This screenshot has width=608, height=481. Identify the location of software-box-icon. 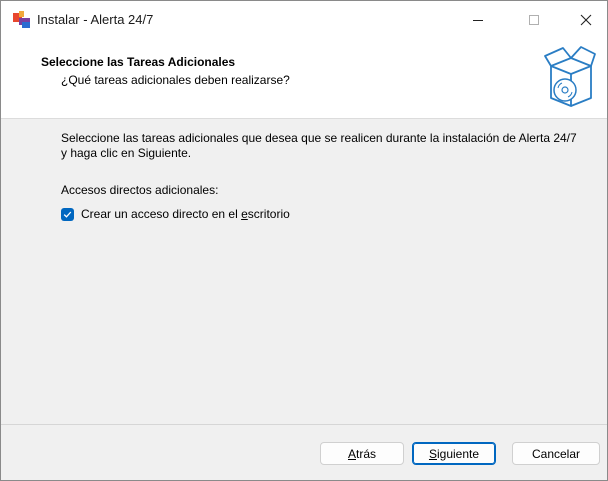
(569, 76).